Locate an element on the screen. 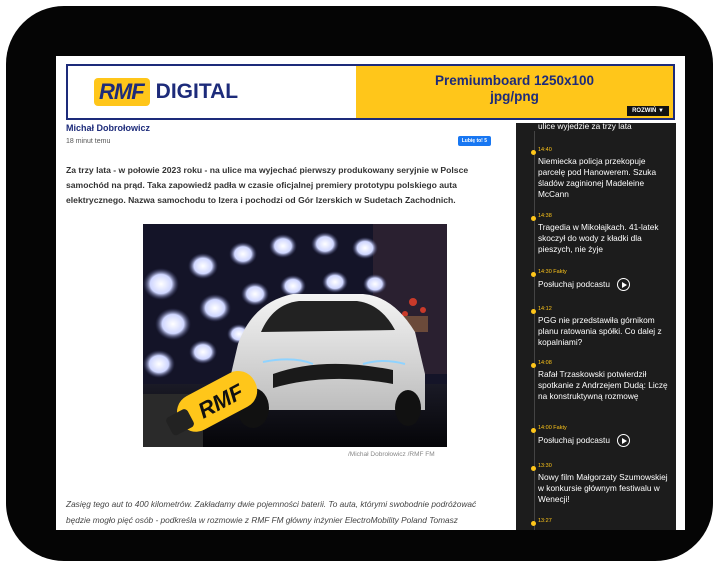 This screenshot has width=719, height=567. banner-logo-area: RMF DIGITAL is located at coordinates (212, 92).